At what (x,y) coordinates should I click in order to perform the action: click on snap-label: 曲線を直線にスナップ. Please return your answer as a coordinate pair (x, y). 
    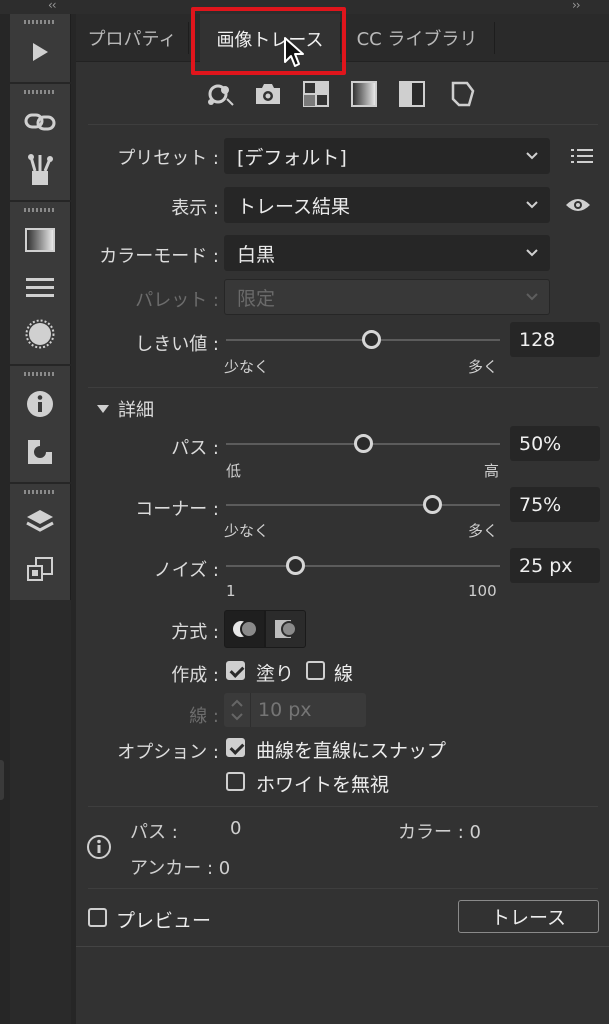
    Looking at the image, I should click on (351, 751).